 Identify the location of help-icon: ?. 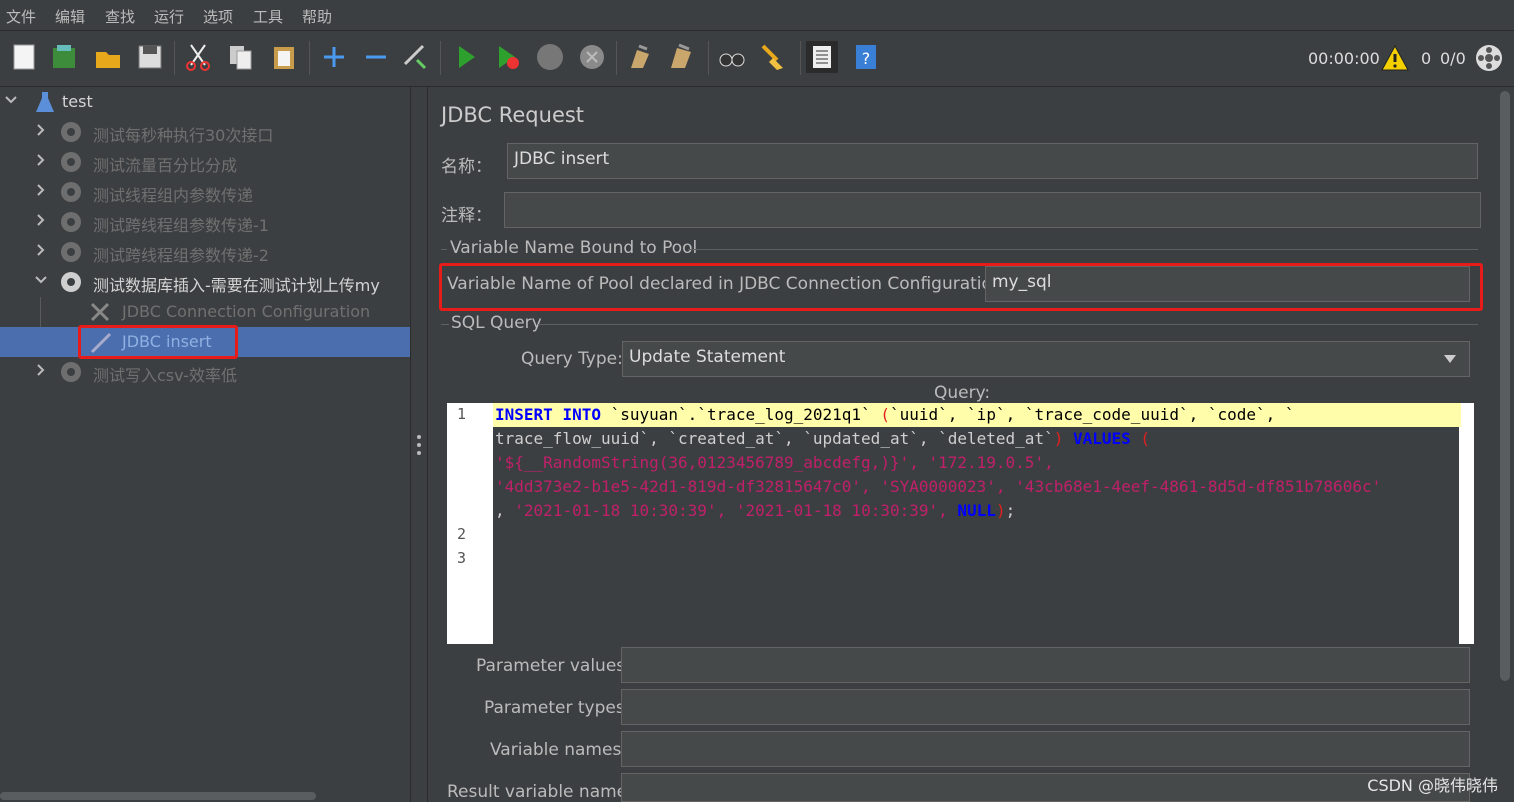
(866, 57).